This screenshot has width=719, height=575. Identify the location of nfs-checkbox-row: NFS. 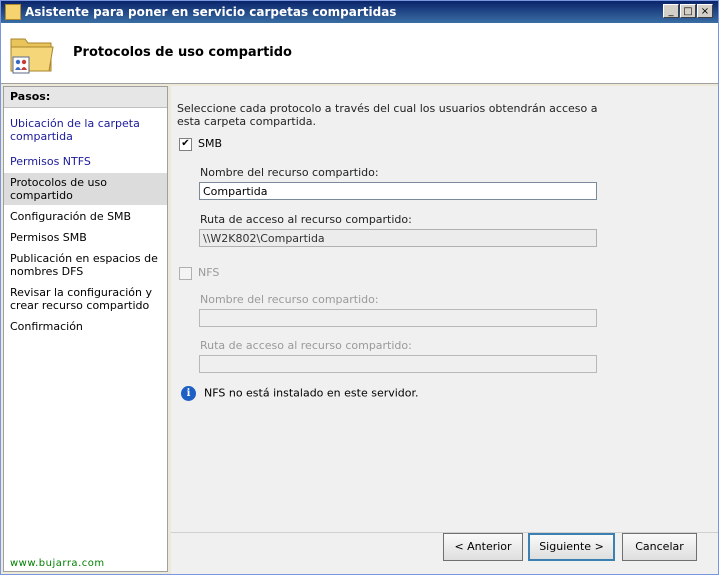
(199, 273).